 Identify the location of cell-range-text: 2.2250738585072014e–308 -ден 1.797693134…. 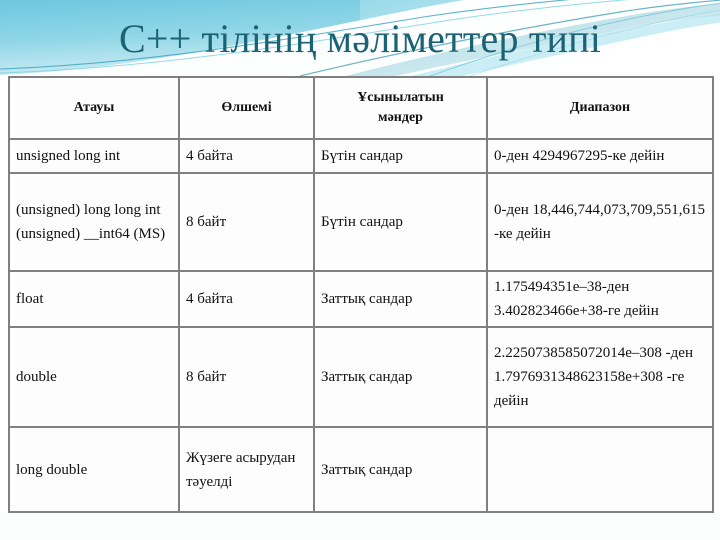
(593, 377).